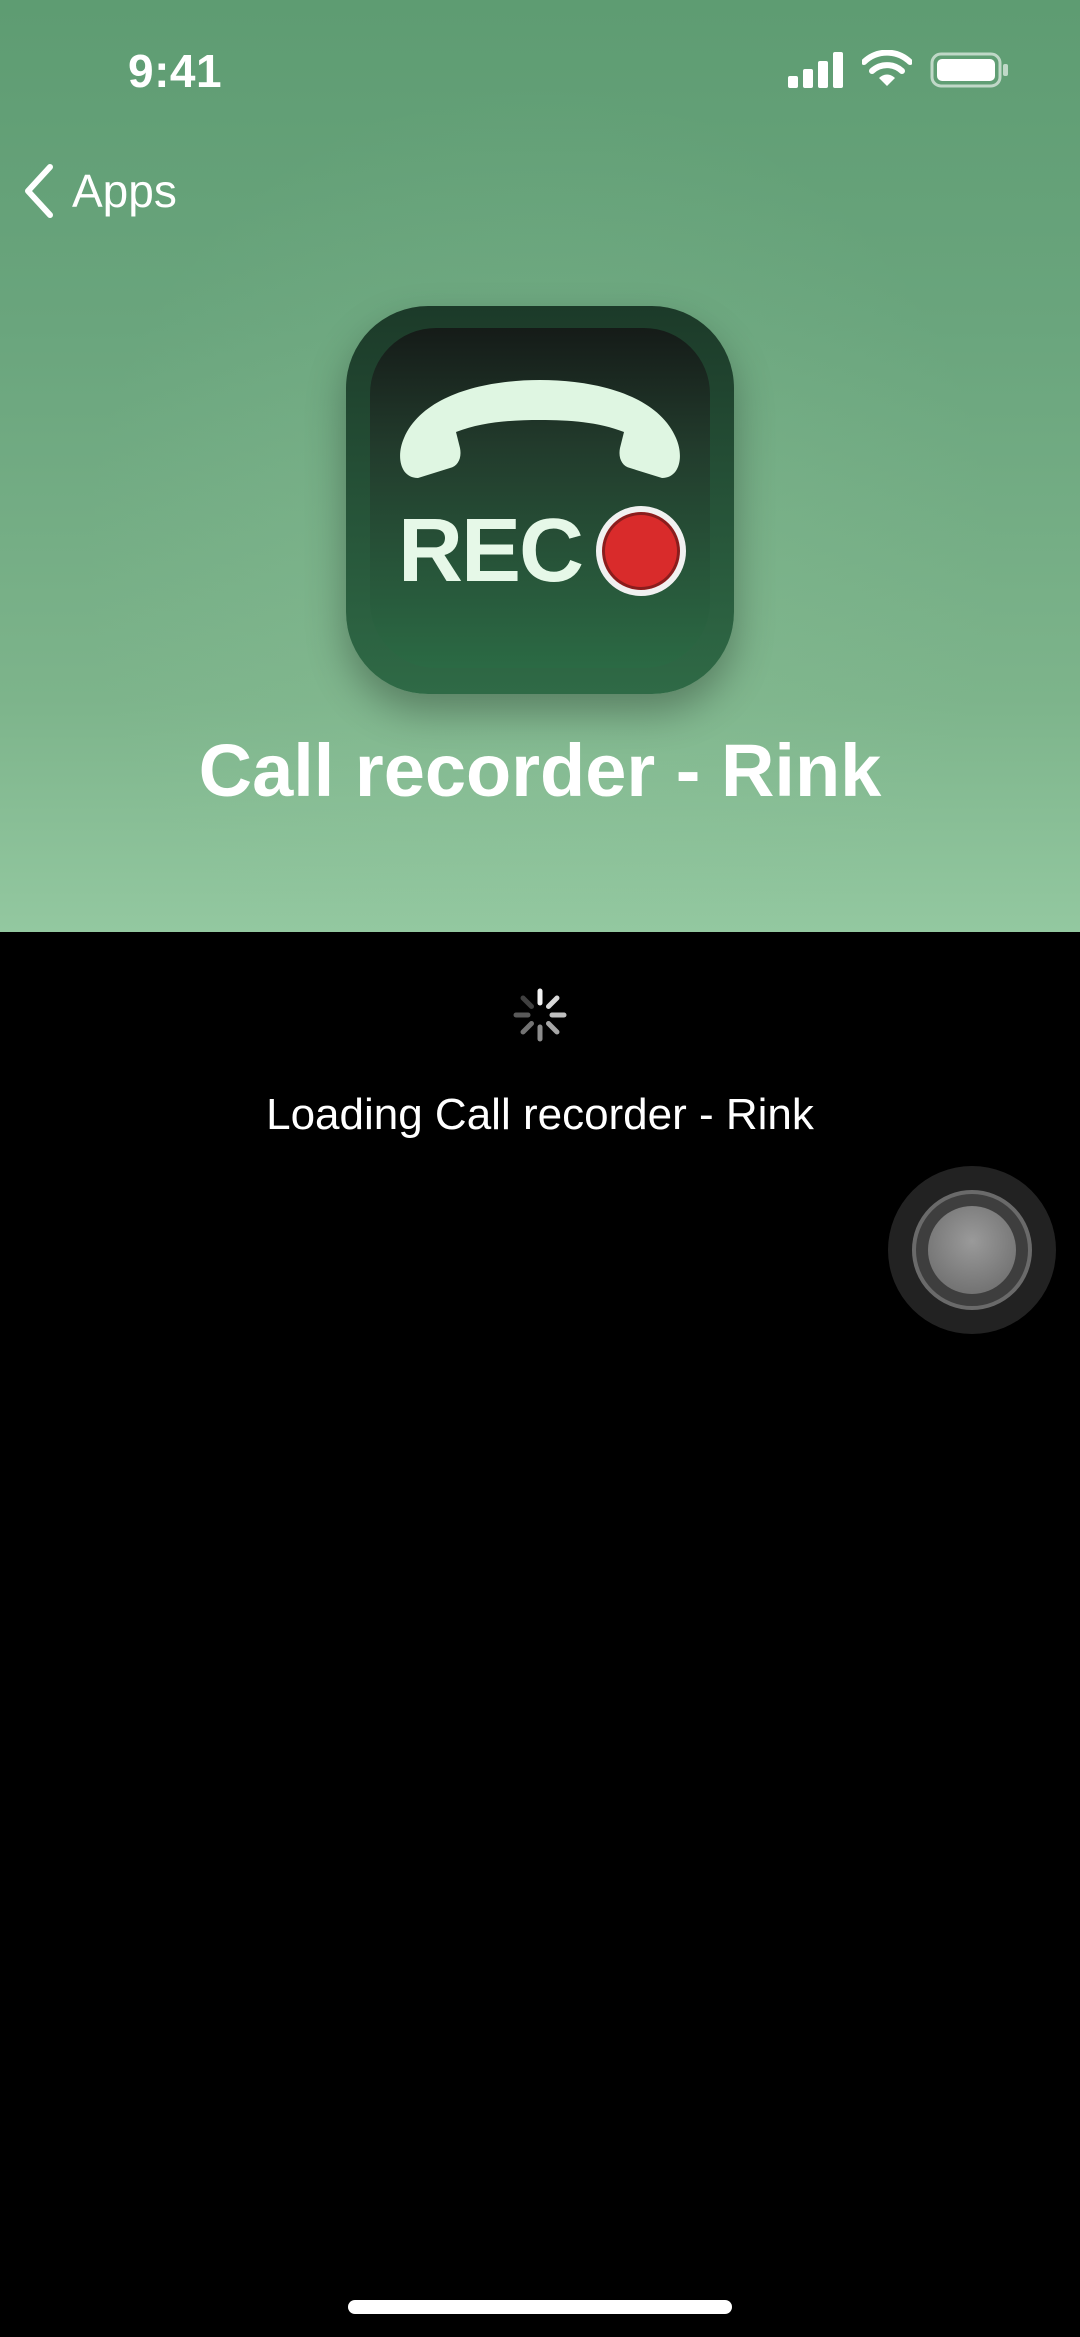  Describe the element at coordinates (969, 70) in the screenshot. I see `battery-icon` at that location.